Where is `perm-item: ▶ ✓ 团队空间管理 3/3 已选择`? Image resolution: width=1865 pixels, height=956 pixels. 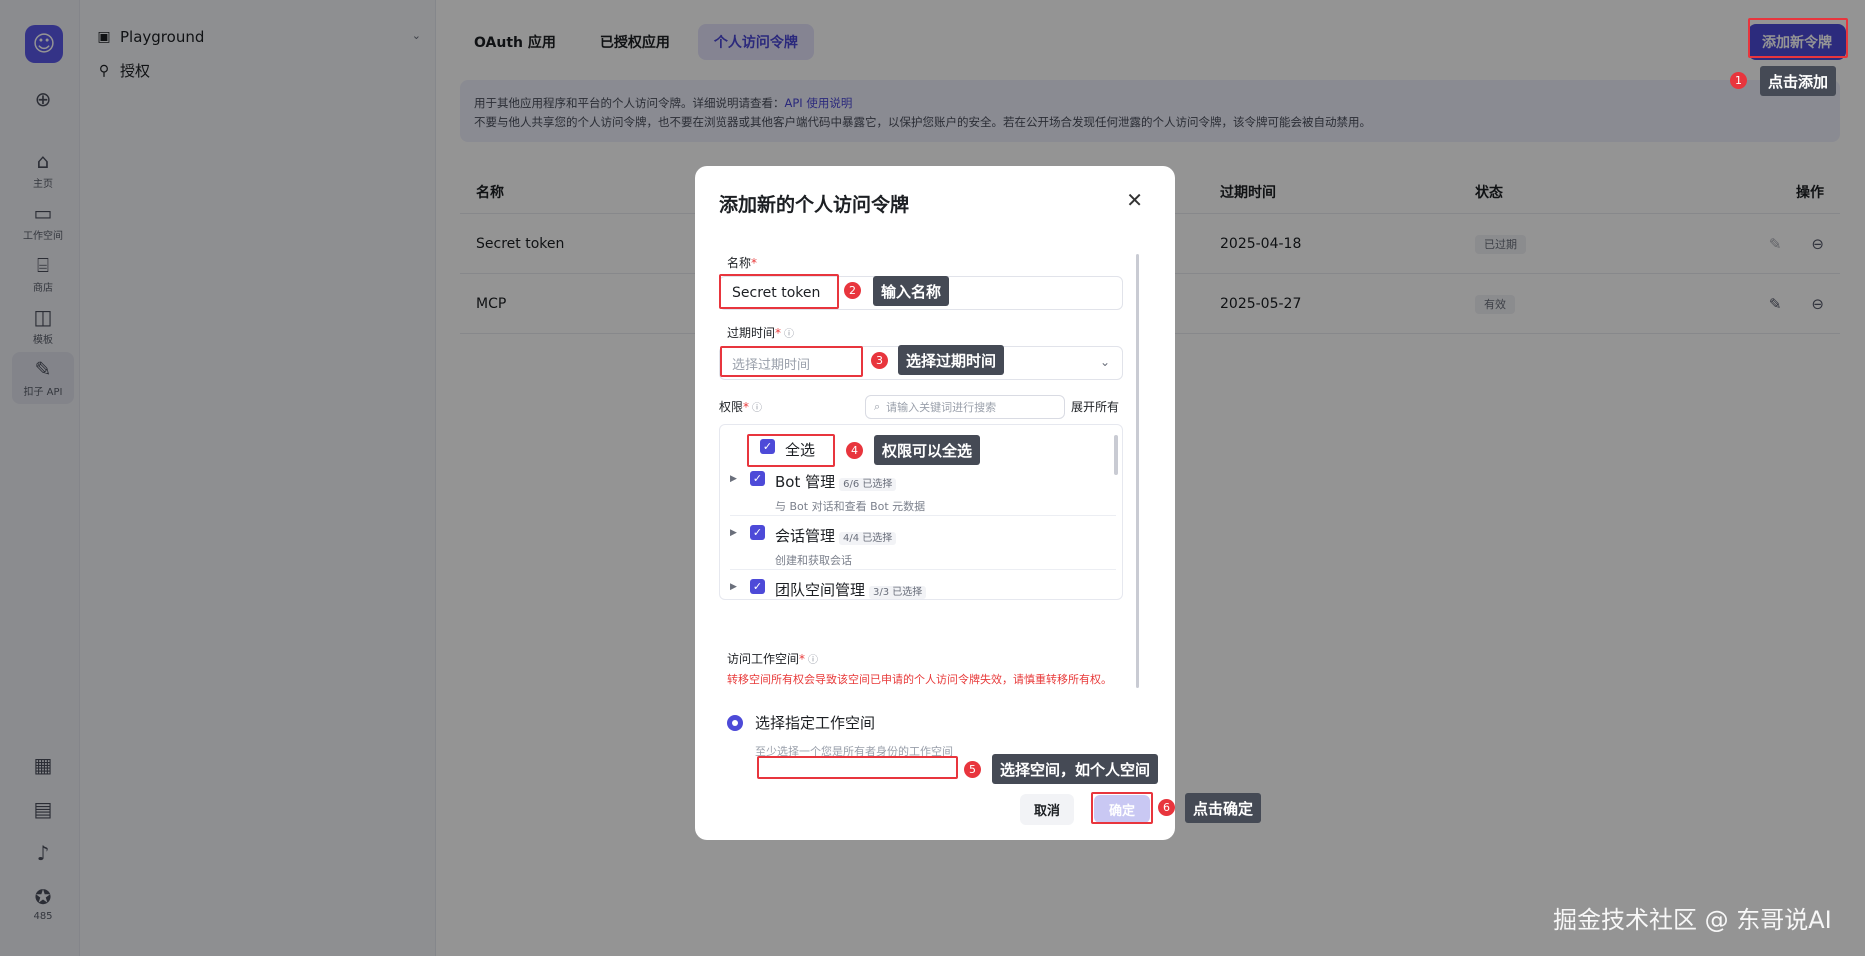 perm-item: ▶ ✓ 团队空间管理 3/3 已选择 is located at coordinates (828, 589).